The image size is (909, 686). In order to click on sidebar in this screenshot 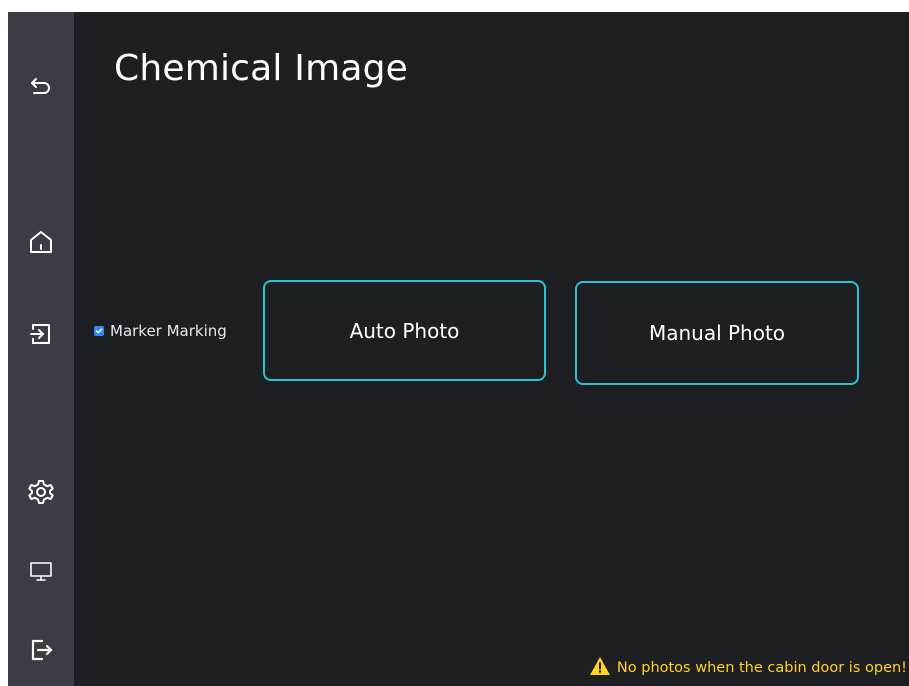, I will do `click(41, 349)`.